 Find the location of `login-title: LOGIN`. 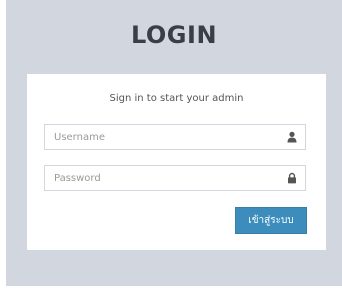

login-title: LOGIN is located at coordinates (174, 35).